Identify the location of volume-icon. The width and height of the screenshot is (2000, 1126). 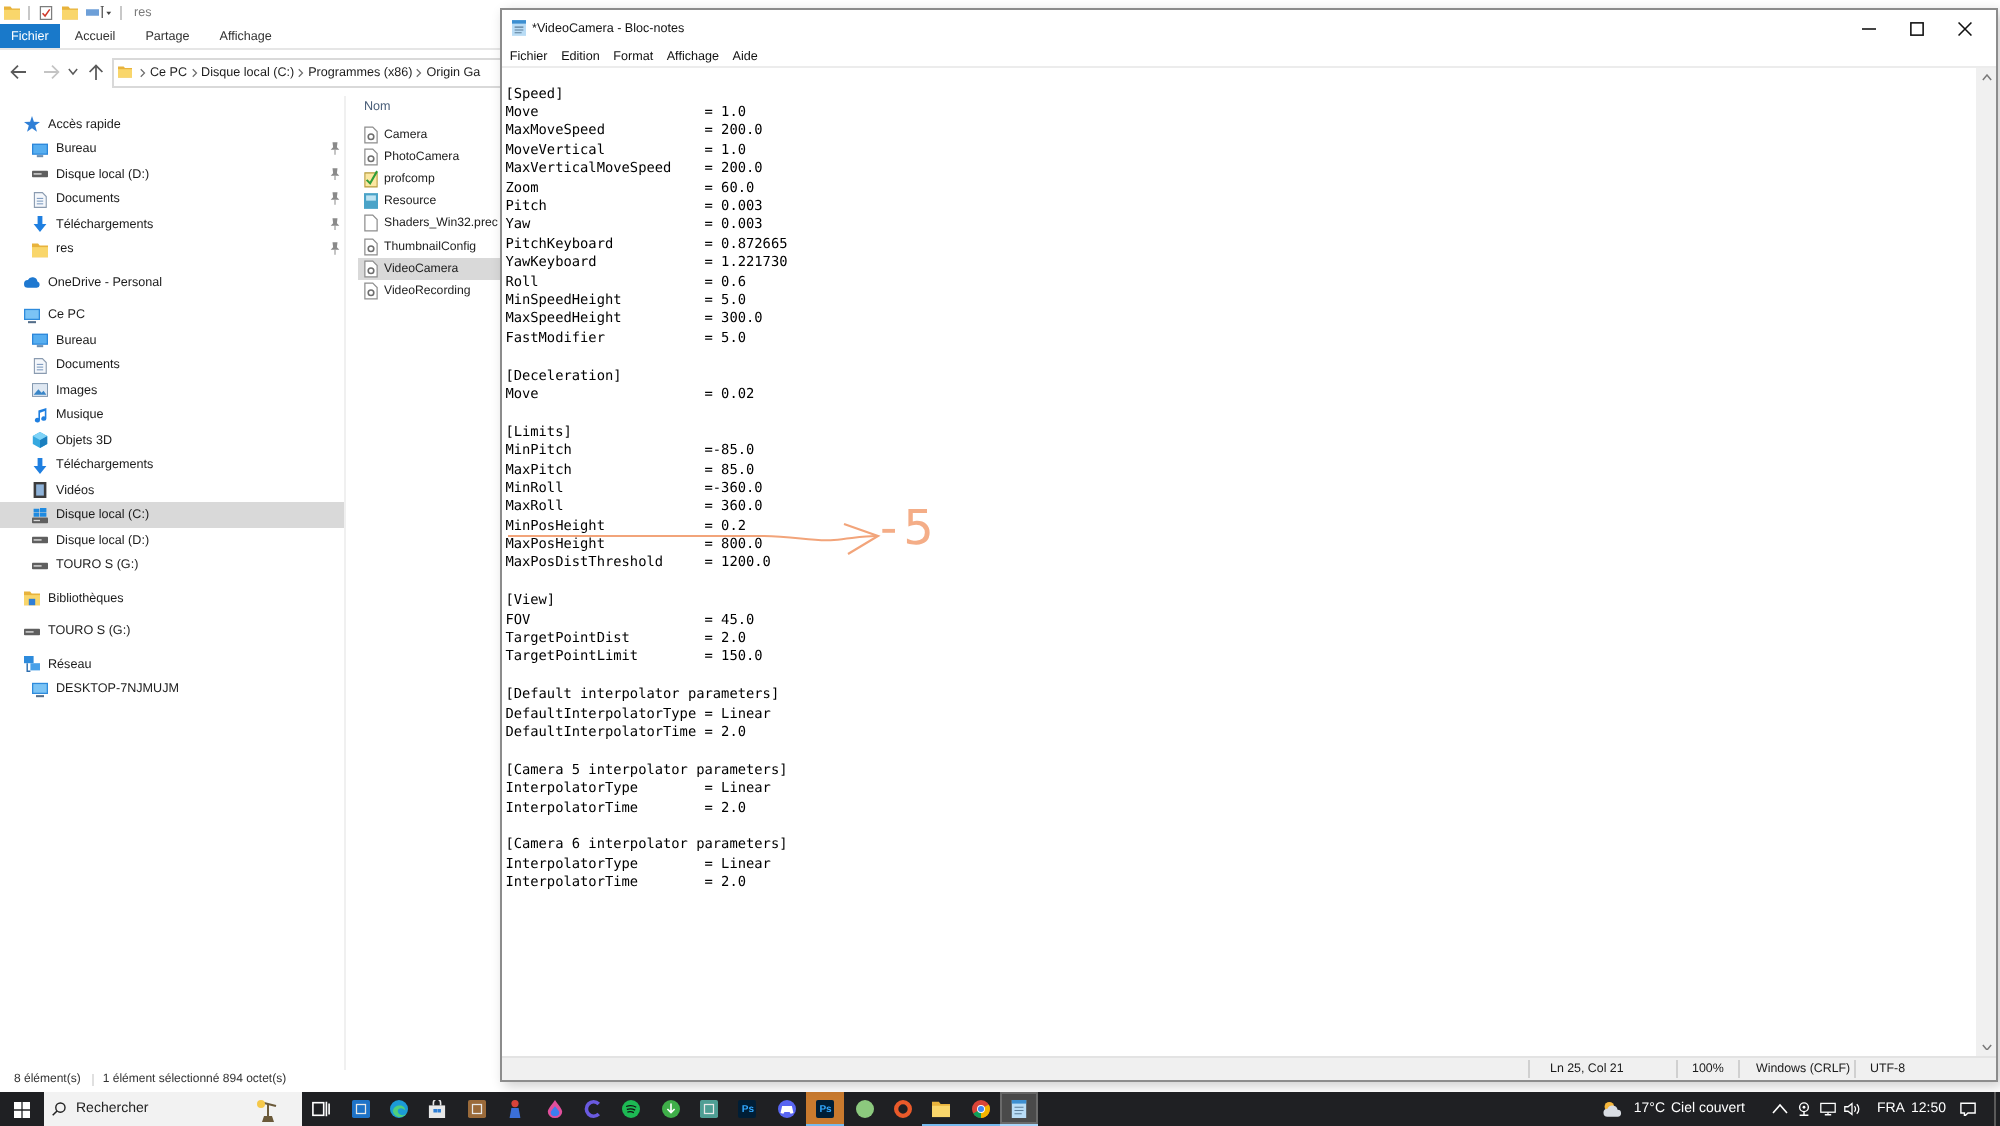
(1852, 1109).